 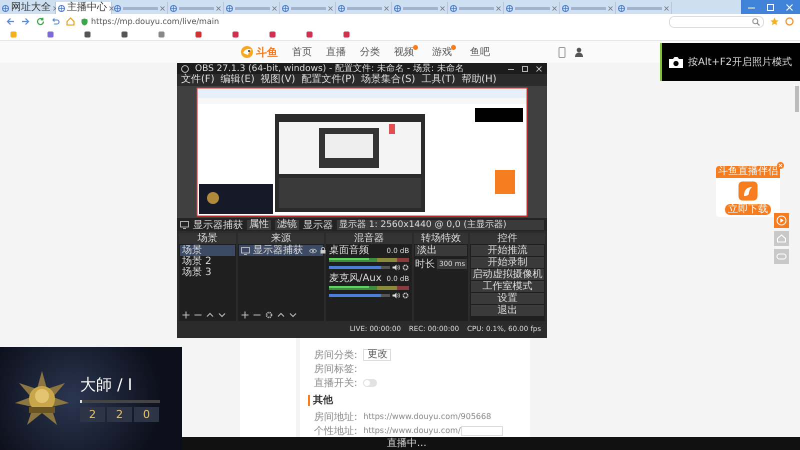 I want to click on field-label: 个性地址:, so click(x=336, y=431).